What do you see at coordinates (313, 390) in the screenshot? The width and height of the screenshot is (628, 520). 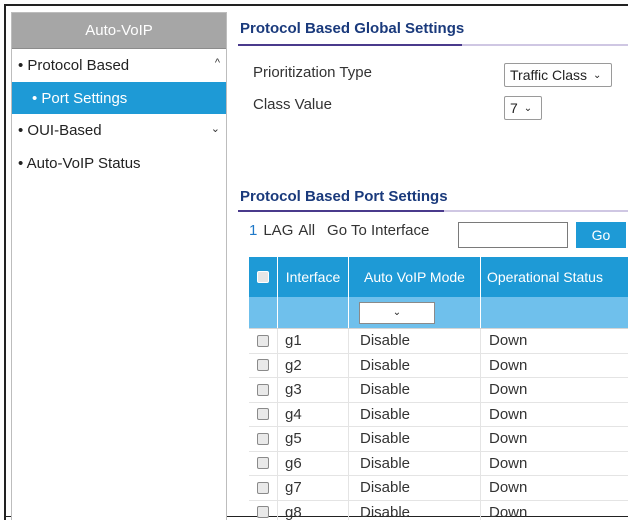 I see `interface-cell: g3` at bounding box center [313, 390].